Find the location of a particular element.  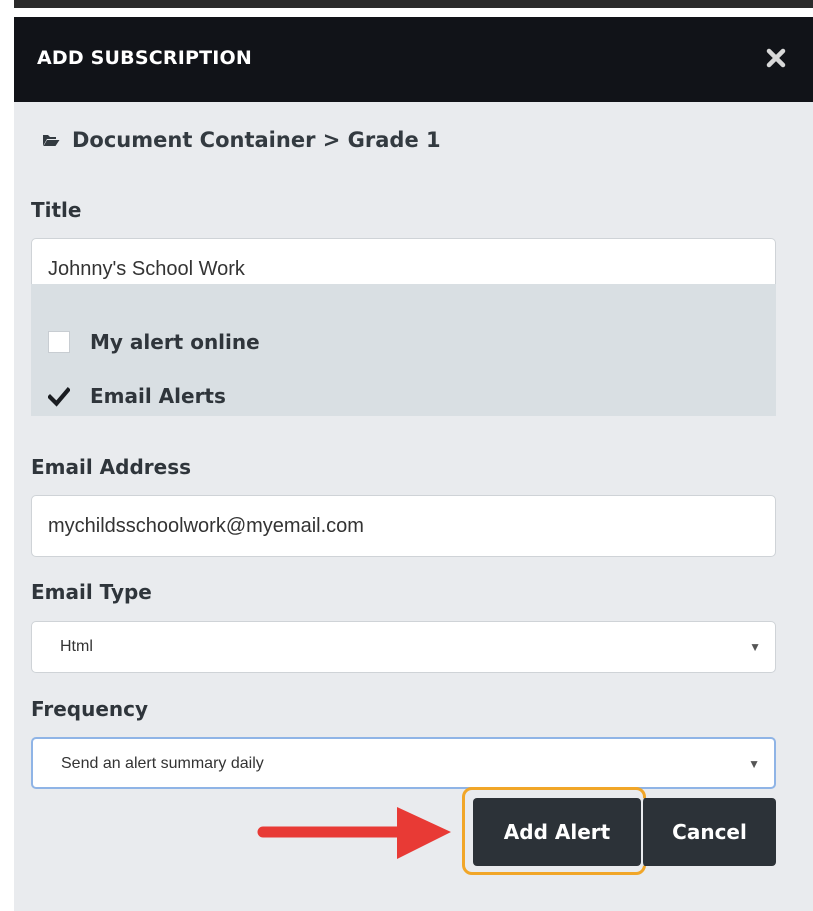

alert-options-panel: My alert online Email Alerts is located at coordinates (403, 350).